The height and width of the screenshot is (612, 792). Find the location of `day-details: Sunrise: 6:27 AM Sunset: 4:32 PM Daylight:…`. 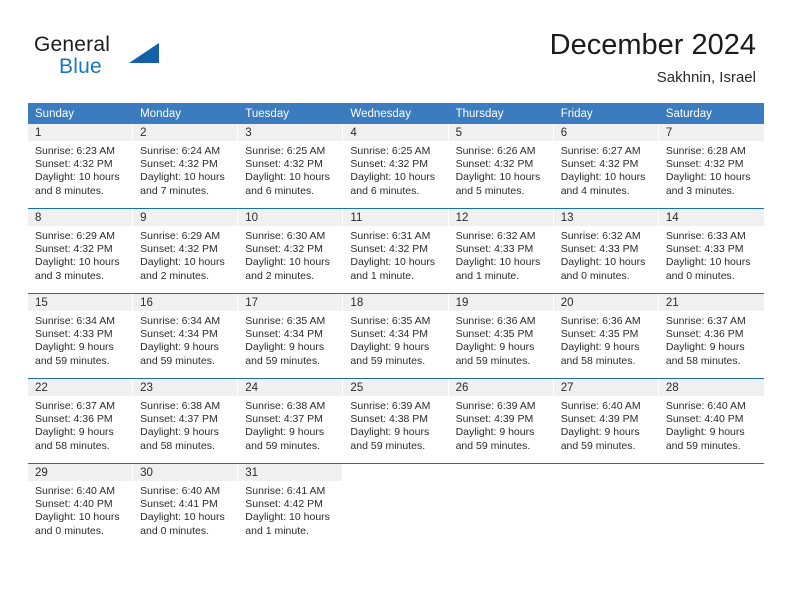

day-details: Sunrise: 6:27 AM Sunset: 4:32 PM Daylight:… is located at coordinates (606, 169).